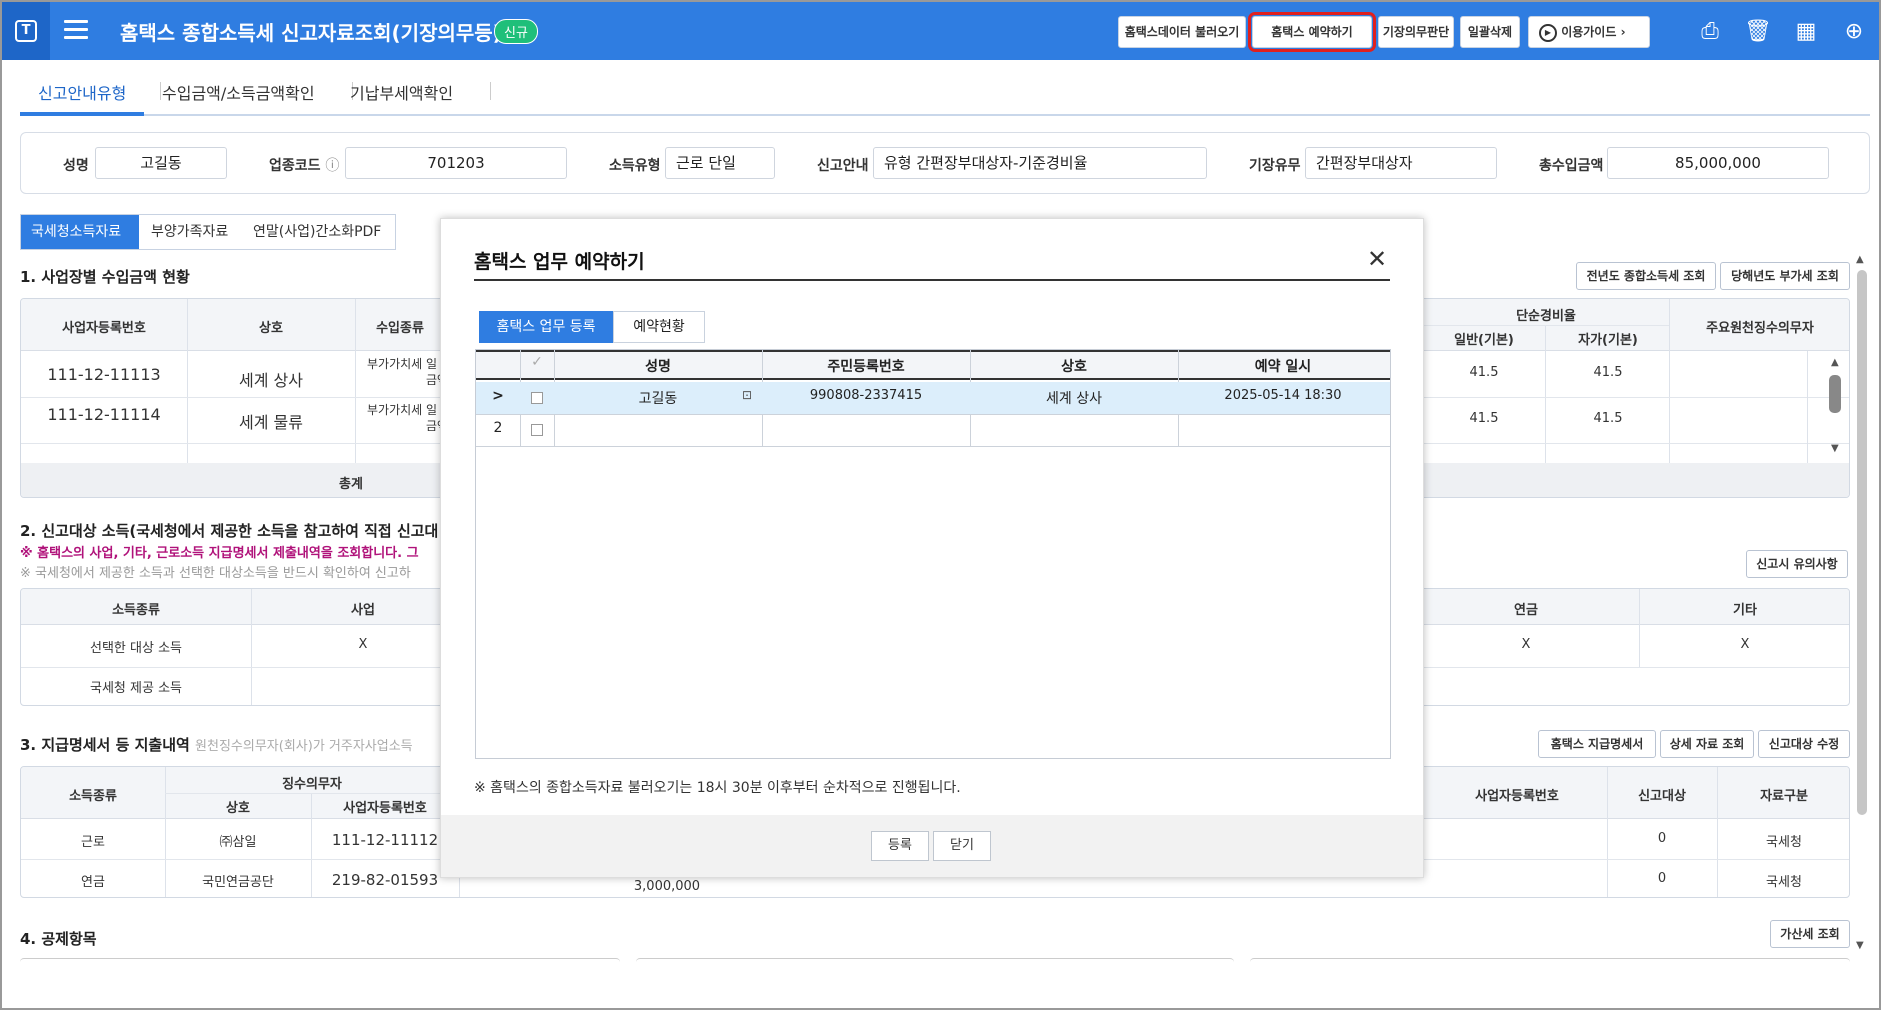 Image resolution: width=1881 pixels, height=1010 pixels. Describe the element at coordinates (82, 114) in the screenshot. I see `active-tab-indicator` at that location.